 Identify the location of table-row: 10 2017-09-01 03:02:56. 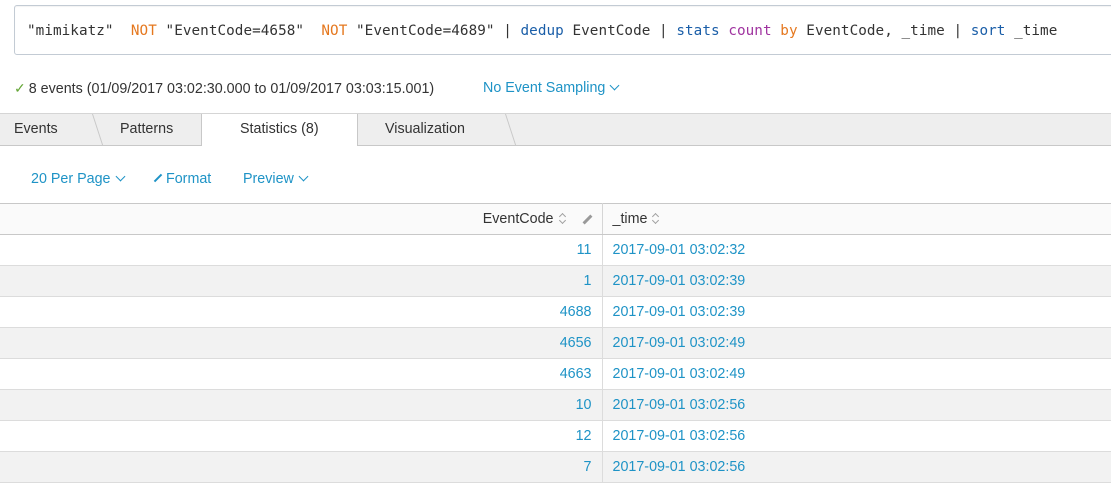
(555, 405).